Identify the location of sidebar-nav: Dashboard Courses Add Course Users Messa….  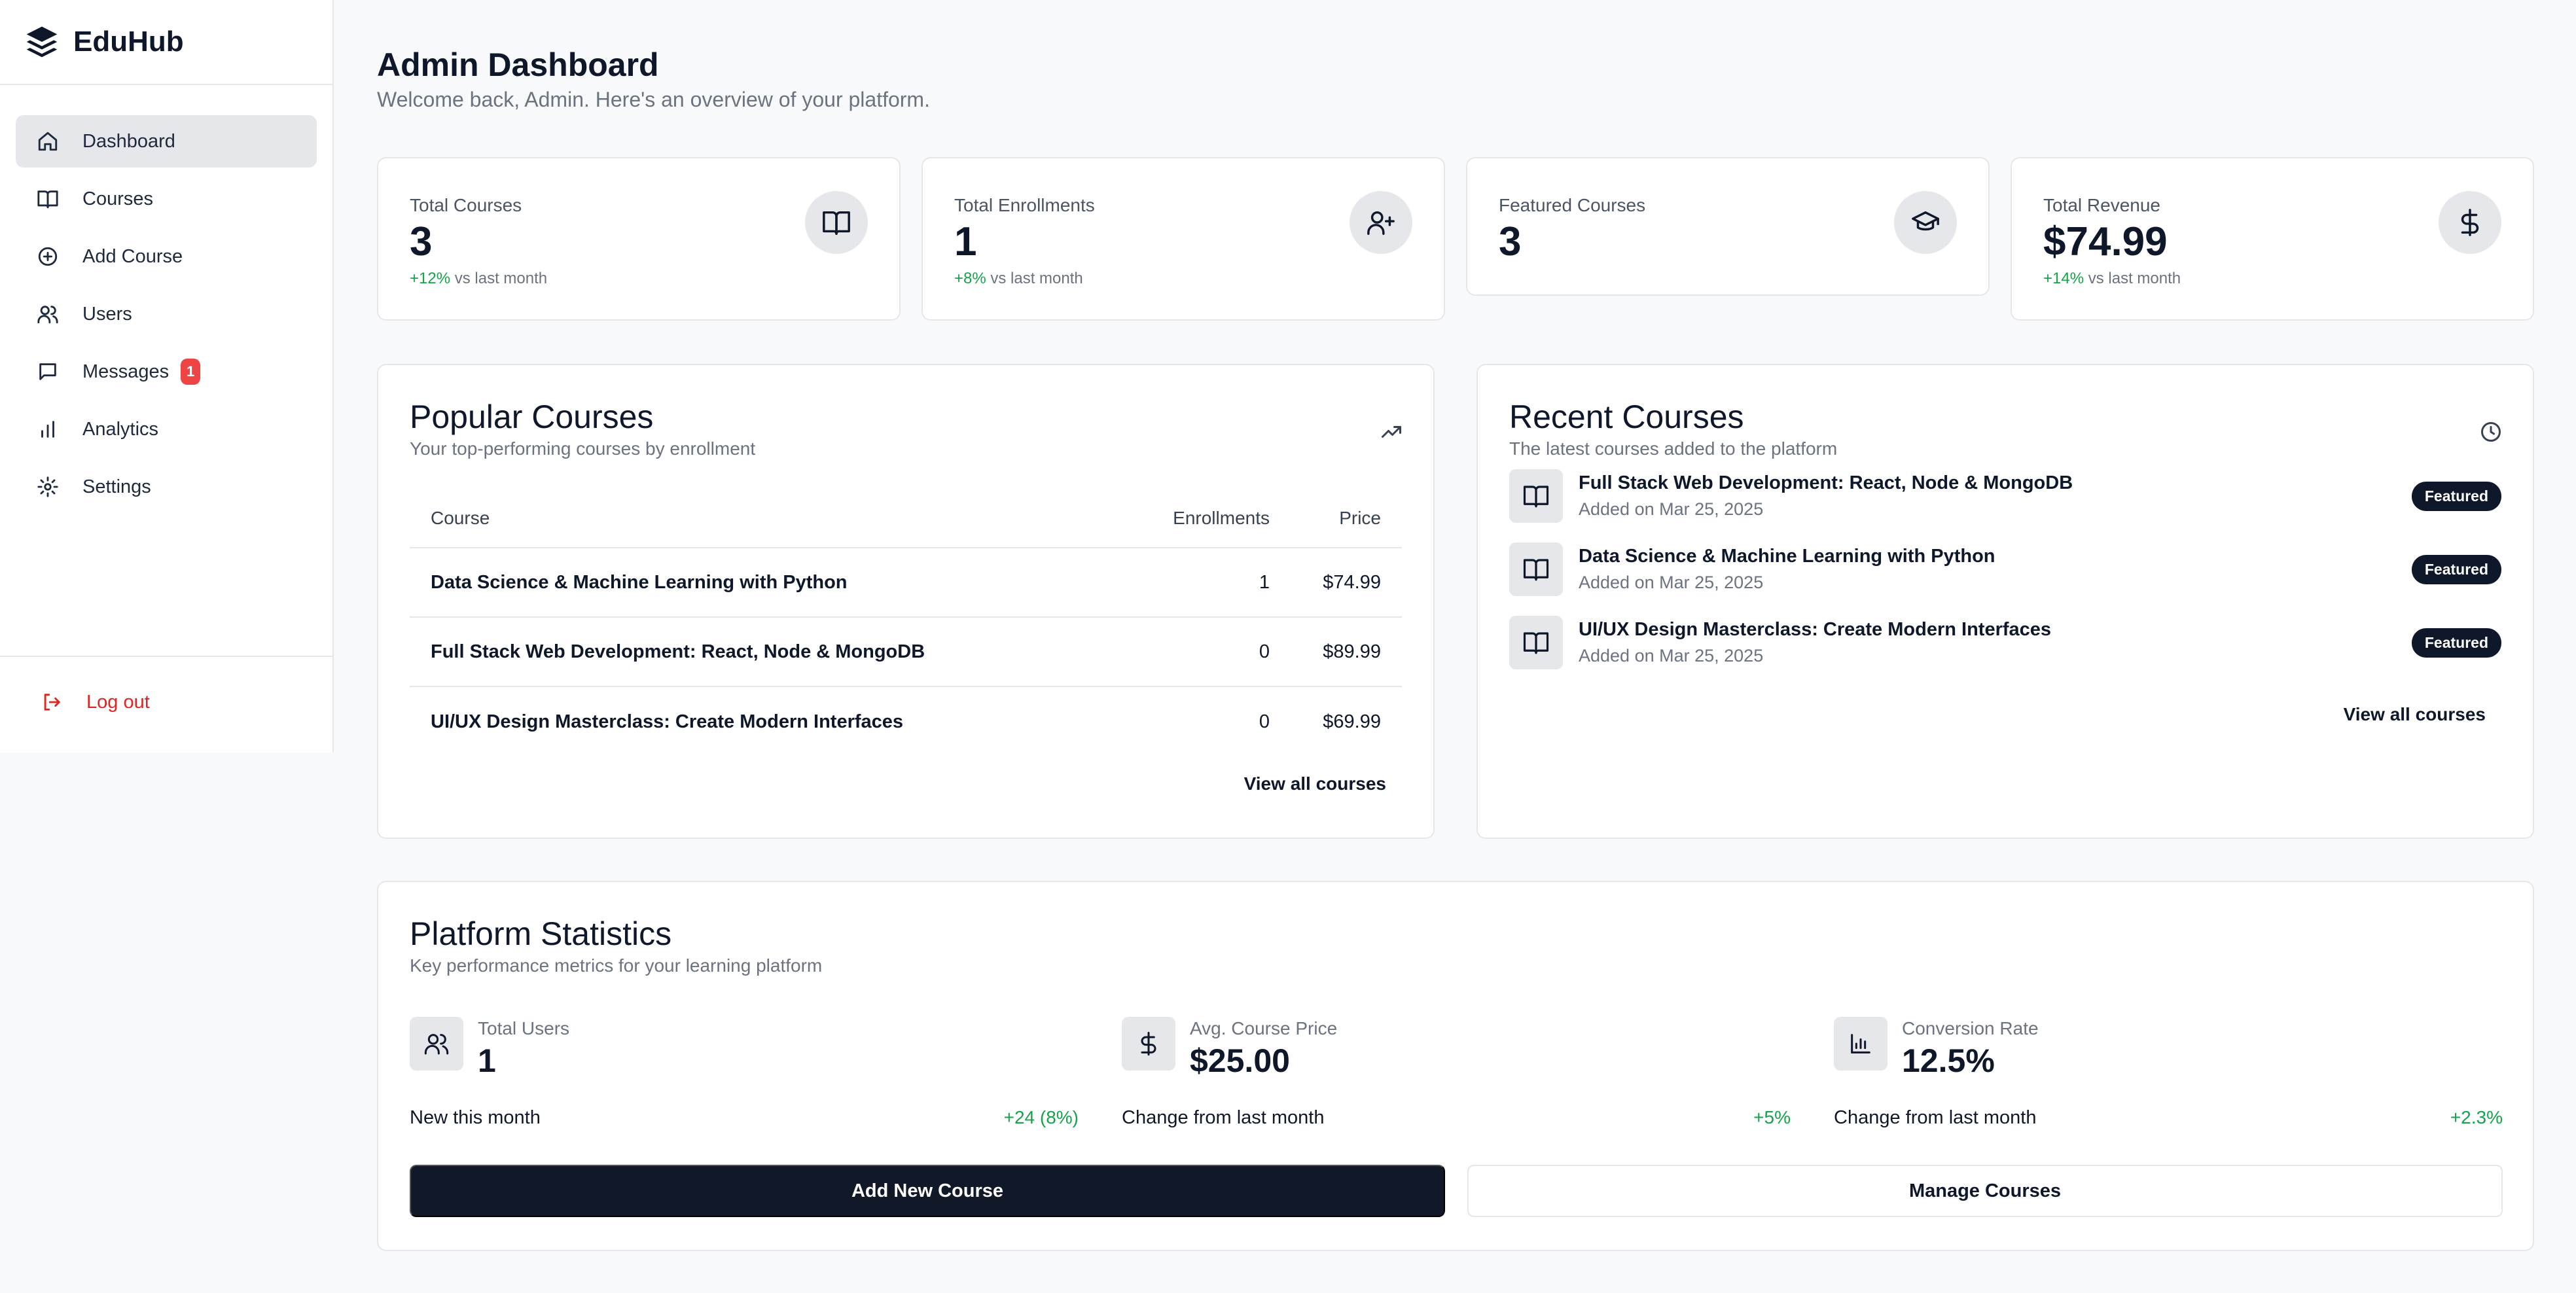
(166, 299).